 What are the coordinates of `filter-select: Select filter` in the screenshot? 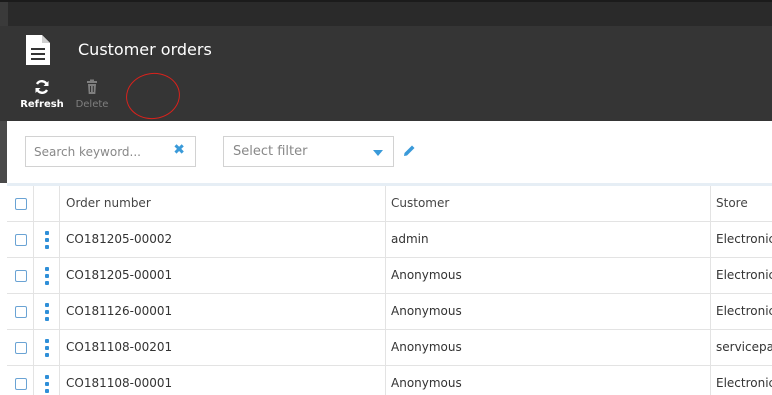 It's located at (308, 151).